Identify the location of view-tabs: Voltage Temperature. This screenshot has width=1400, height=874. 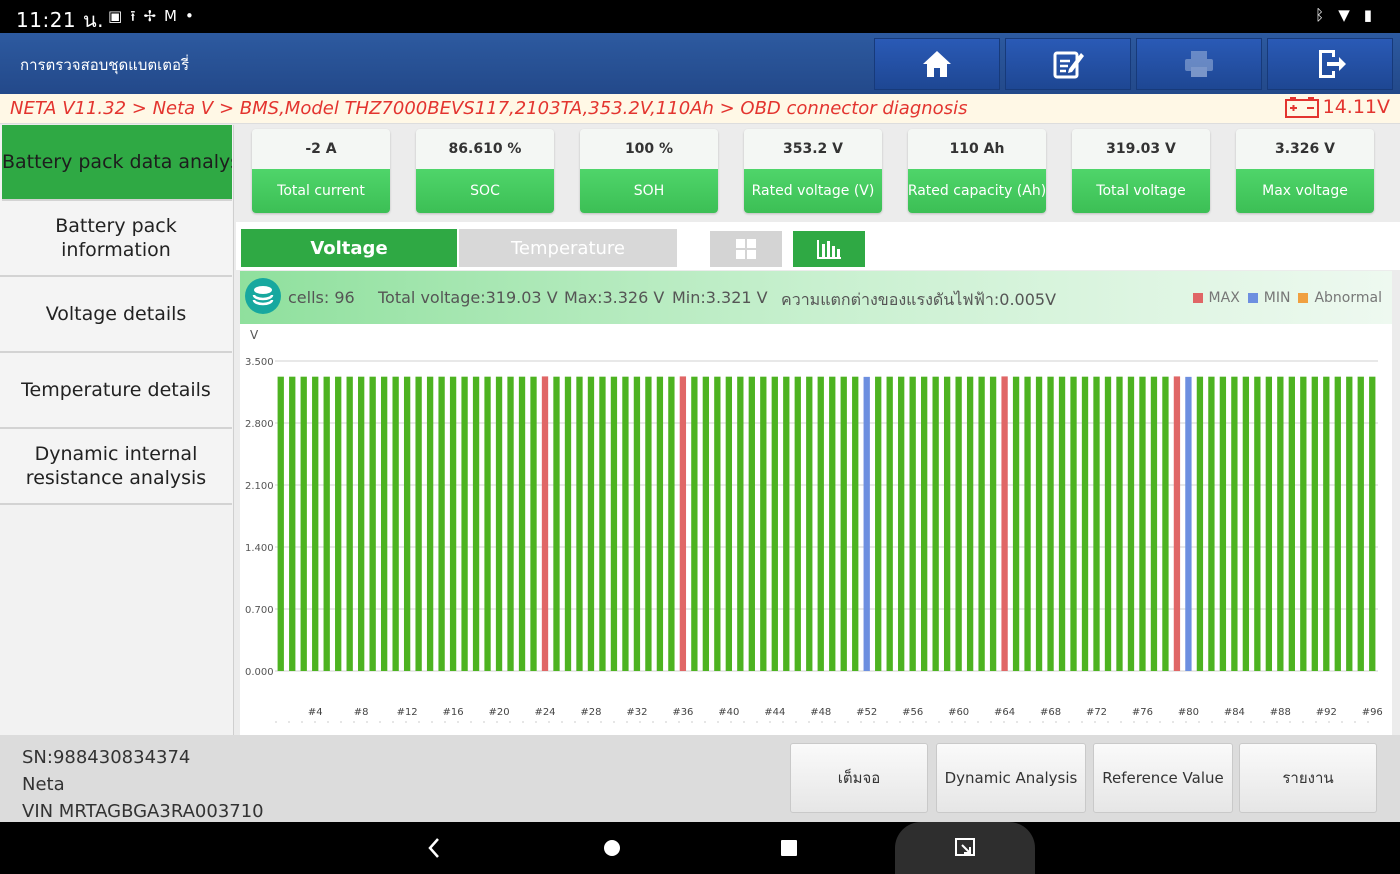
(818, 246).